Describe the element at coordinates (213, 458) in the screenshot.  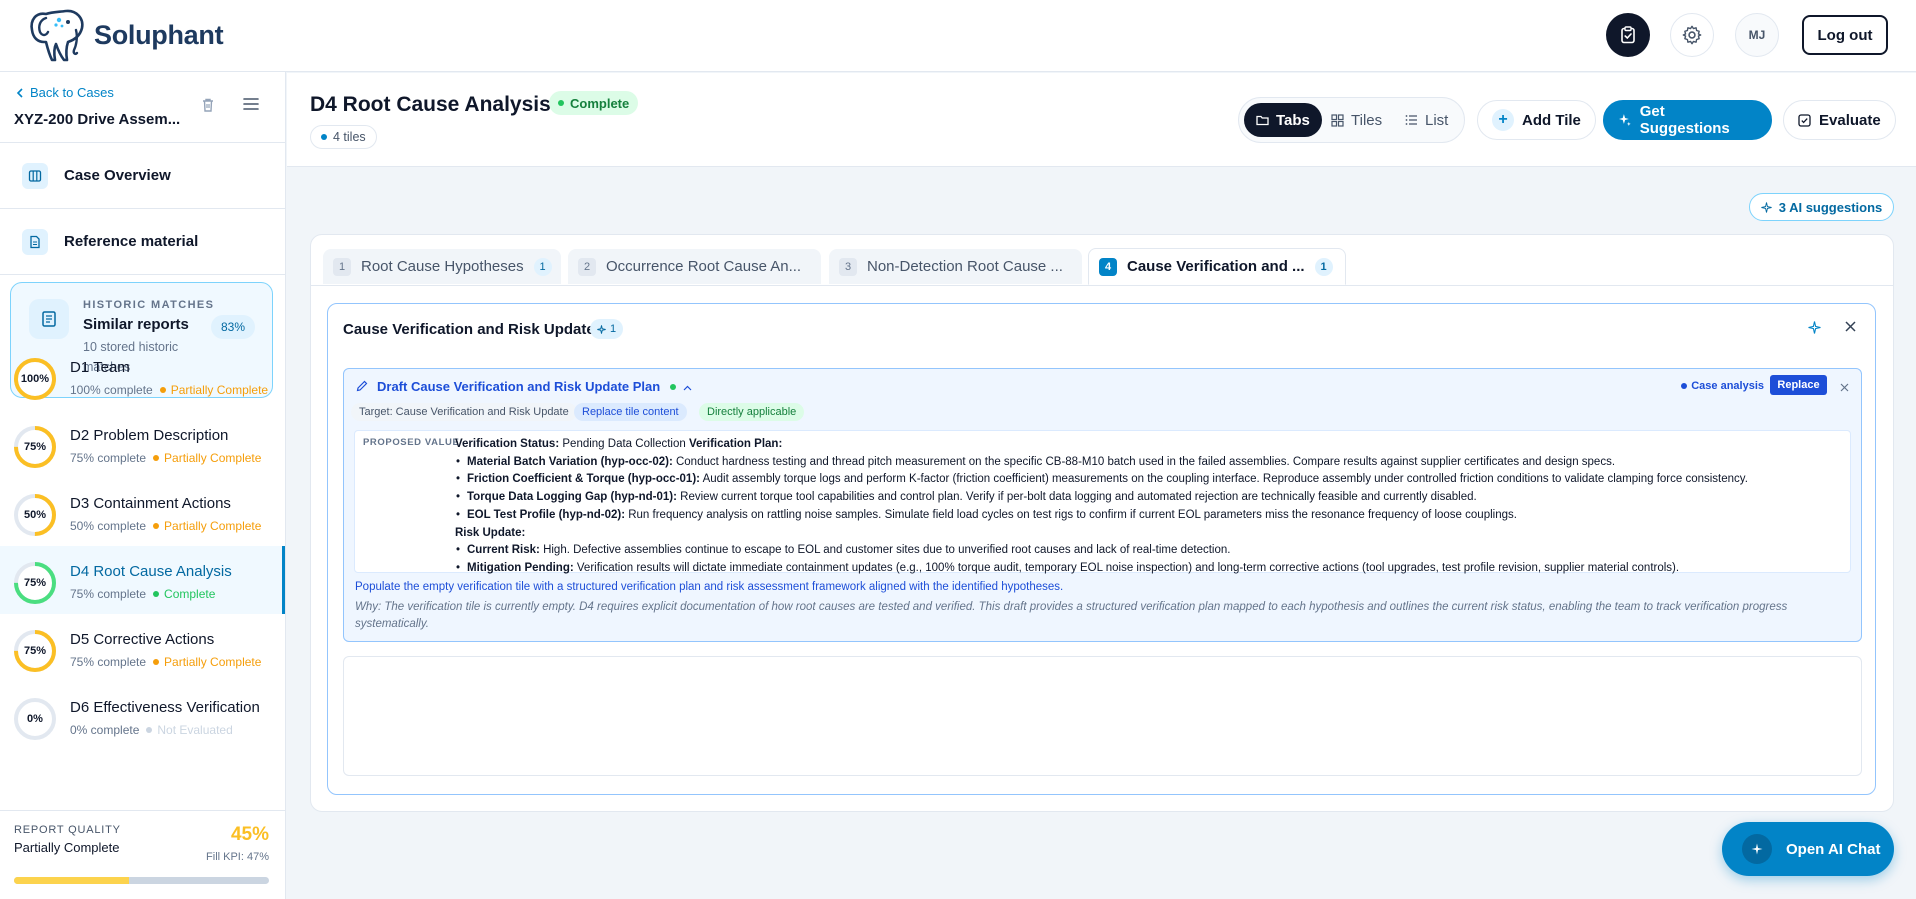
I see `discipline-status: Partially Complete` at that location.